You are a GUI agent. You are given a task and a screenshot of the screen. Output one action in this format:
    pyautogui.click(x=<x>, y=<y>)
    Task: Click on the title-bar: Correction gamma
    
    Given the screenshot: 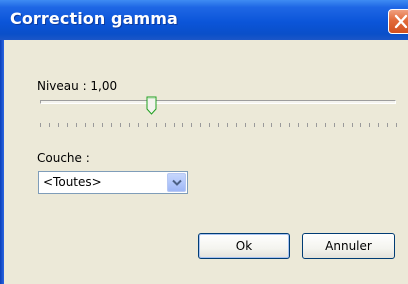 What is the action you would take?
    pyautogui.click(x=204, y=20)
    